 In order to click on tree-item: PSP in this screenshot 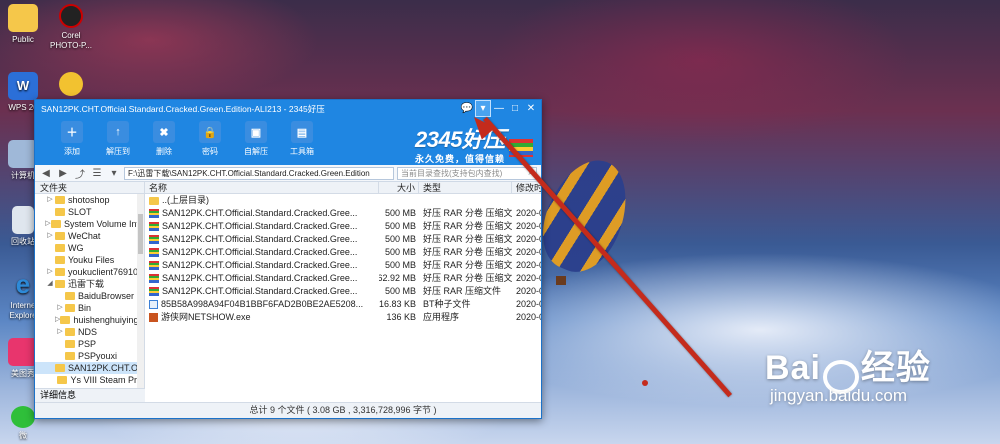, I will do `click(89, 344)`.